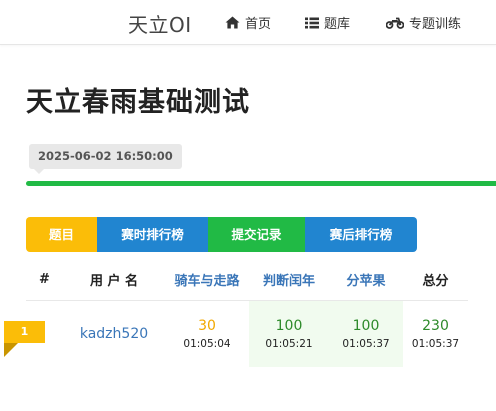 The image size is (496, 411). Describe the element at coordinates (11, 350) in the screenshot. I see `rank-ribbon-fold` at that location.